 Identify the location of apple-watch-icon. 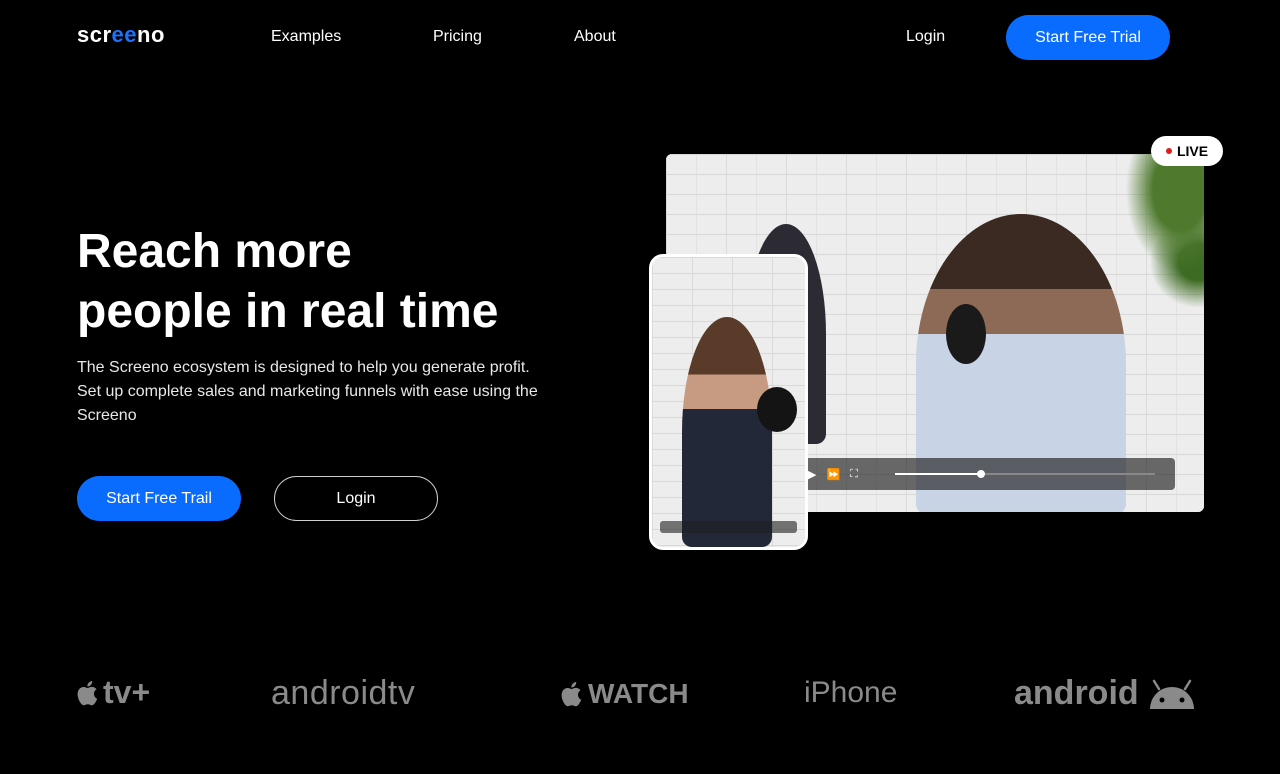
(571, 694).